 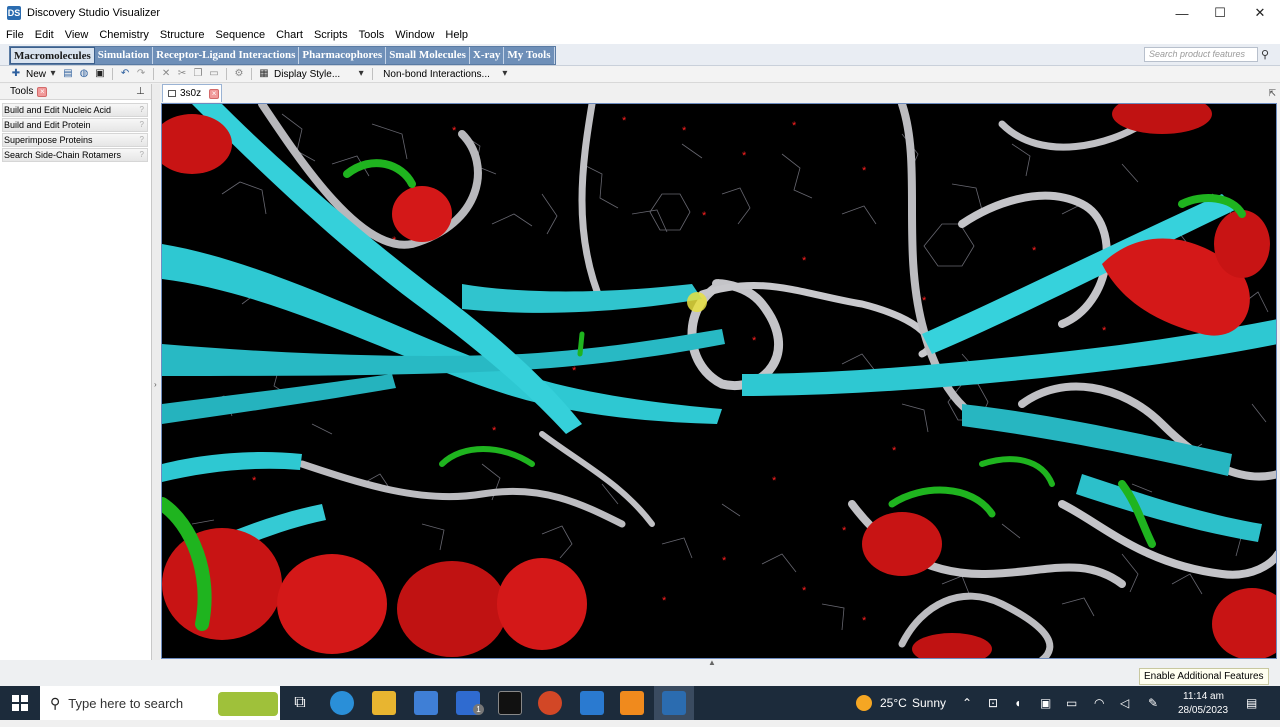 What do you see at coordinates (14, 35) in the screenshot?
I see `menu-file: File` at bounding box center [14, 35].